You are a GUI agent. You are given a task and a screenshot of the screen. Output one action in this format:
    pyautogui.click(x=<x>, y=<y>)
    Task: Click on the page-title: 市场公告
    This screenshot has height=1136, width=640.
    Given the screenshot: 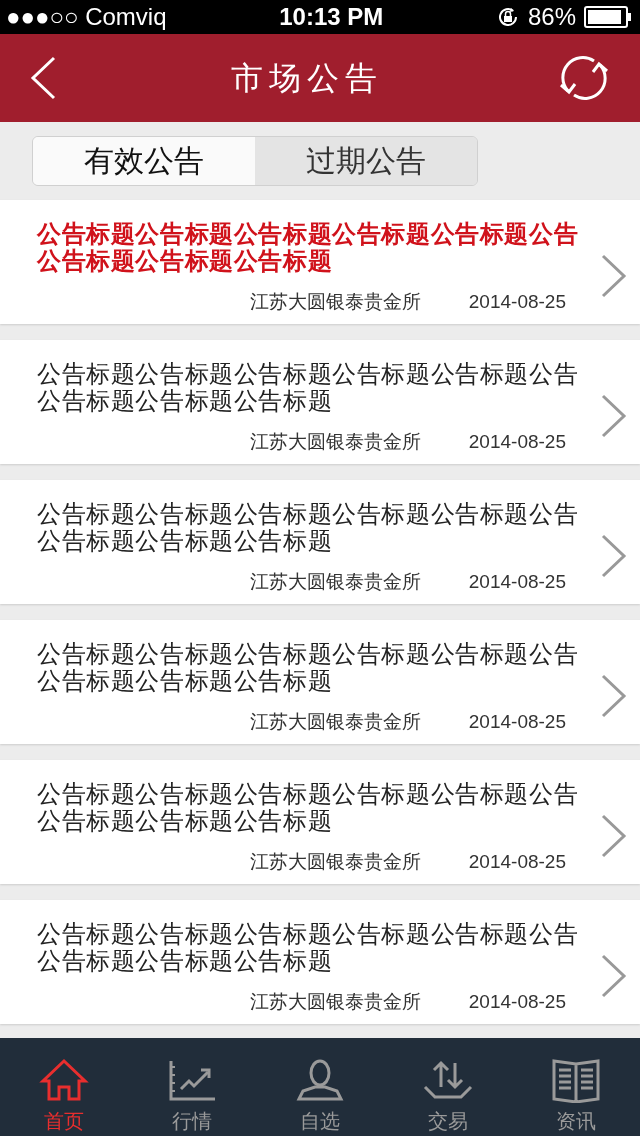 What is the action you would take?
    pyautogui.click(x=307, y=78)
    